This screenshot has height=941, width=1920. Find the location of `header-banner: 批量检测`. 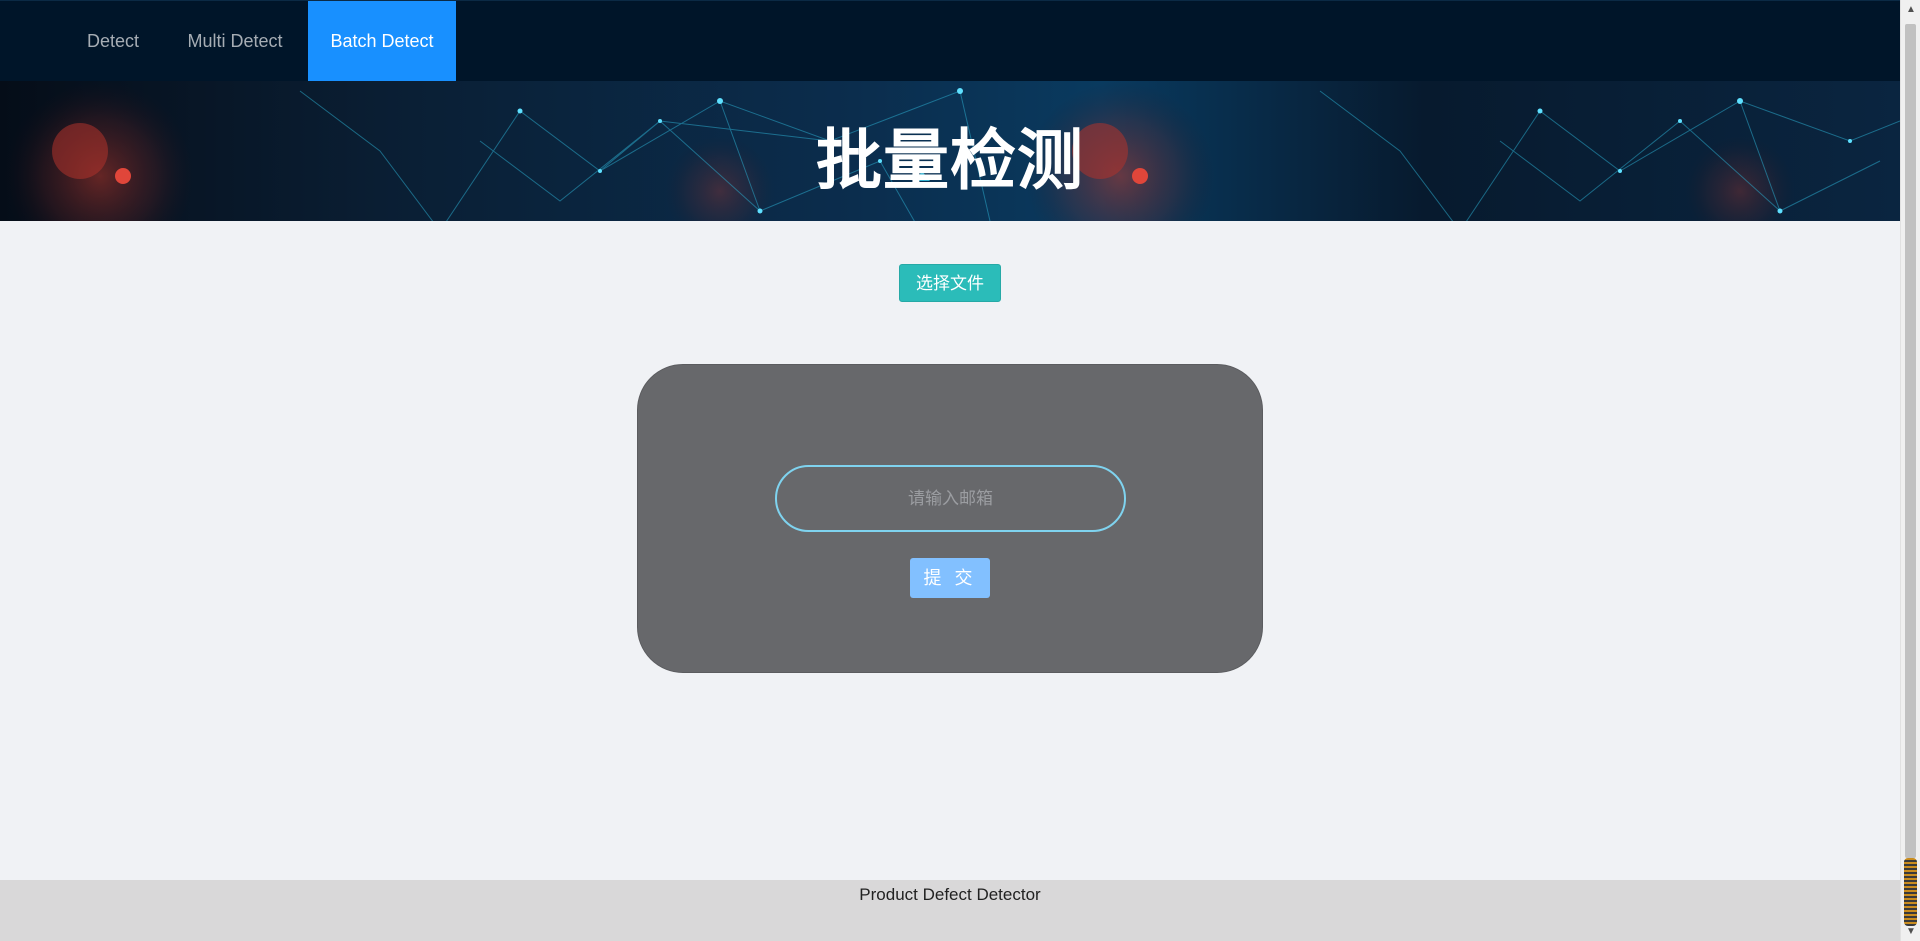

header-banner: 批量检测 is located at coordinates (950, 151).